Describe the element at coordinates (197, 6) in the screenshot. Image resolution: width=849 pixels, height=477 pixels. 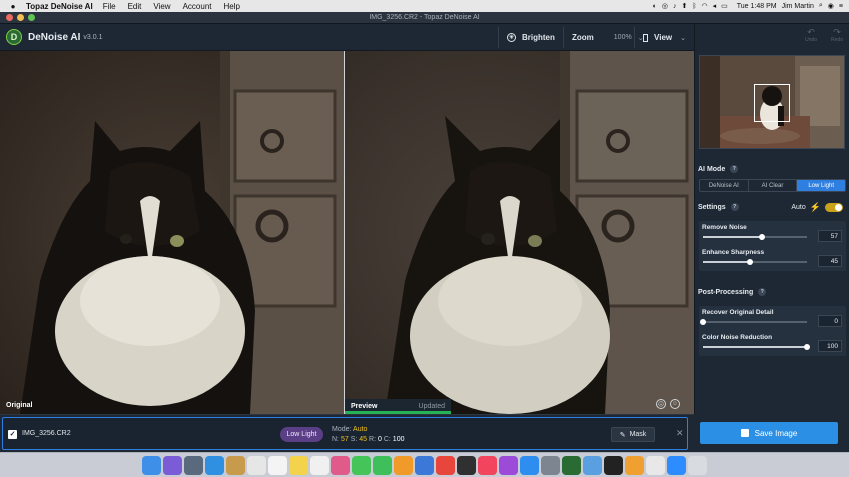
I see `menu-account: Account` at that location.